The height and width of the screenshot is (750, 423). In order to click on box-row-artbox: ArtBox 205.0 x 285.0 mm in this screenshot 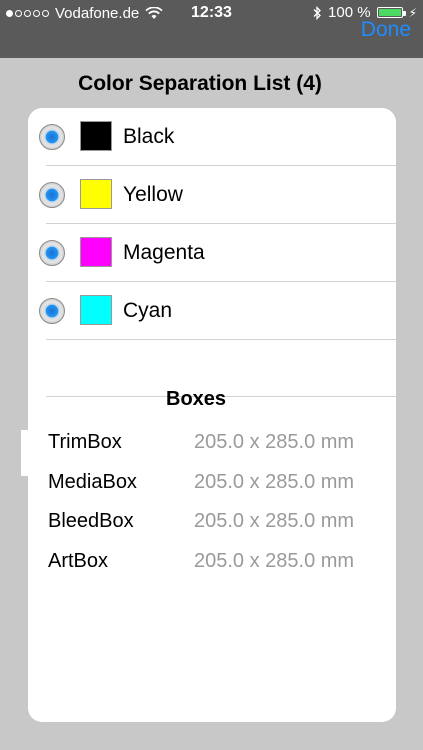, I will do `click(212, 570)`.